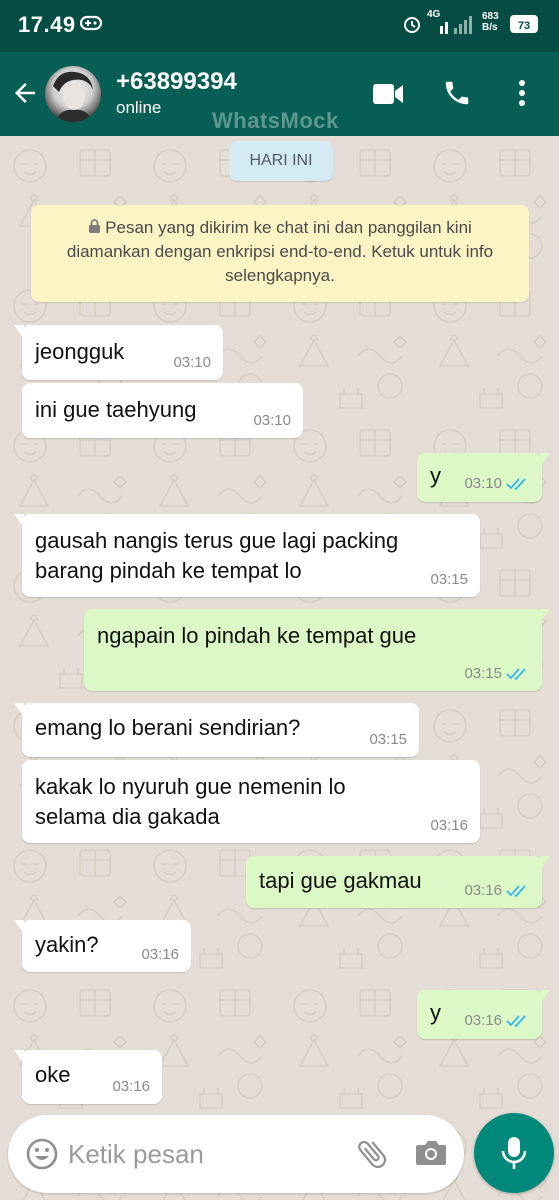 The width and height of the screenshot is (559, 1200). Describe the element at coordinates (67, 944) in the screenshot. I see `message-text: yakin?` at that location.